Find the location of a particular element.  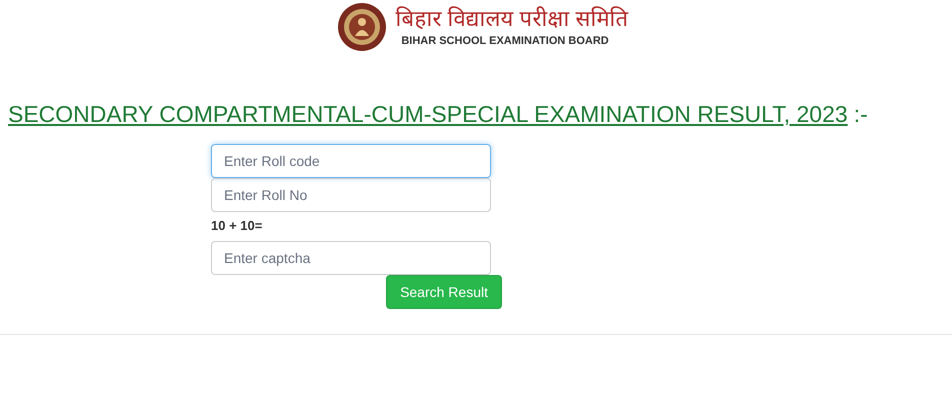

logo-title-hindi: बिहार विद्यालय परीक्षा समिति is located at coordinates (512, 18).